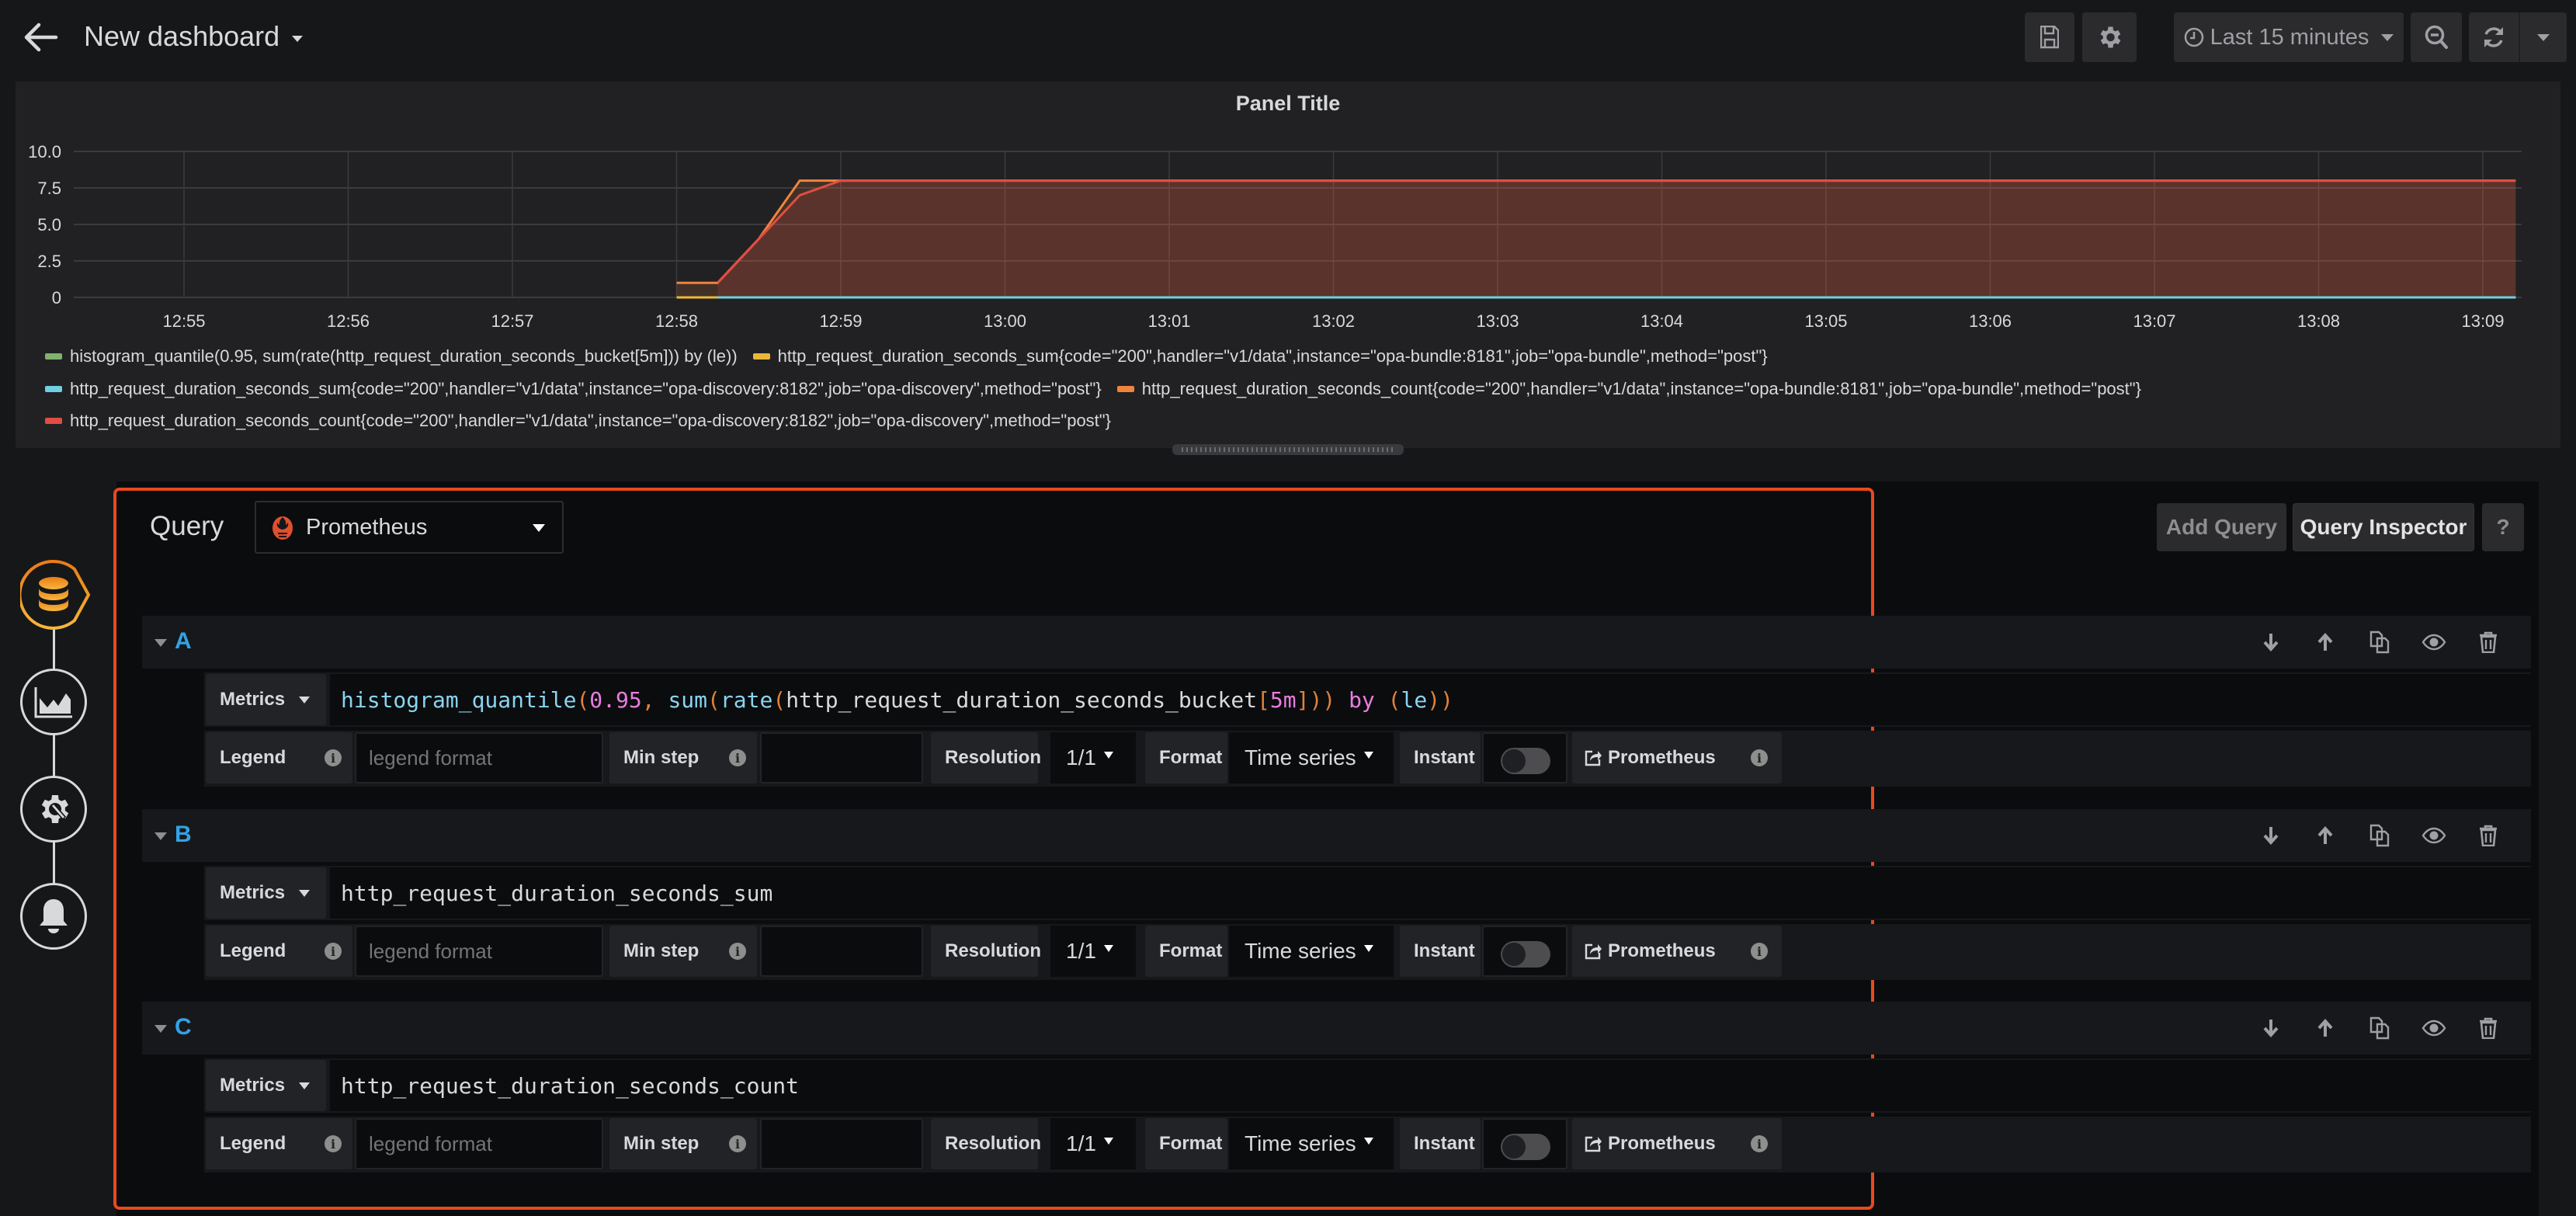 This screenshot has height=1216, width=2576. What do you see at coordinates (181, 36) in the screenshot?
I see `dashboard-title: New dashboard` at bounding box center [181, 36].